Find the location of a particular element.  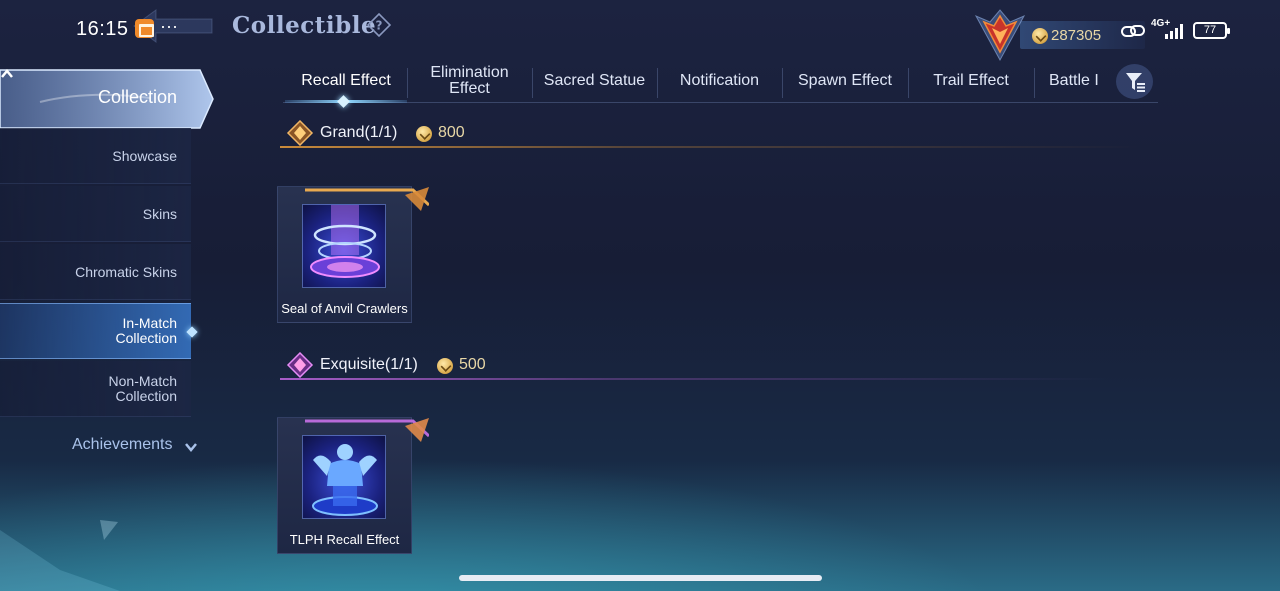

tab-label-line1: Elimination is located at coordinates (469, 72).